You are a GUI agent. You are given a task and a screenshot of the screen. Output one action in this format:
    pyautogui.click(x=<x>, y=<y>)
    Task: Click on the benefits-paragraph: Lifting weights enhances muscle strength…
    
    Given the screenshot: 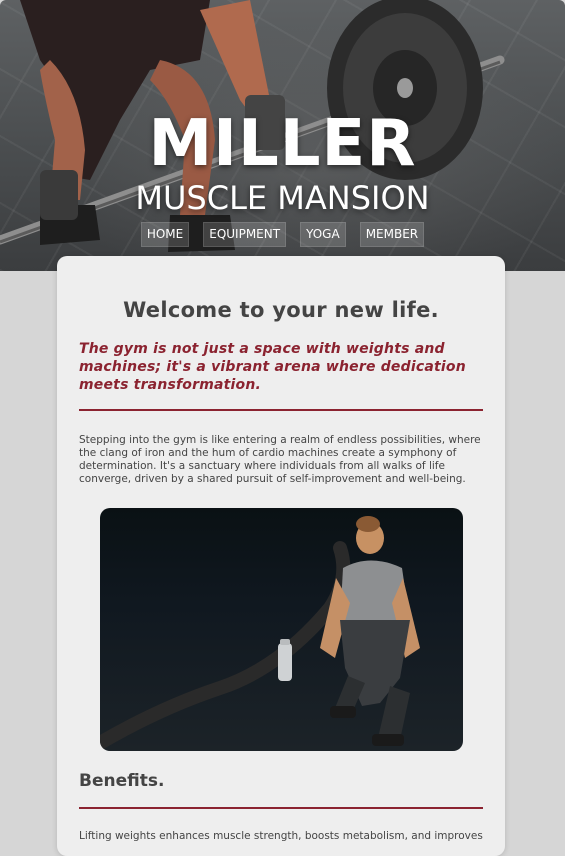 What is the action you would take?
    pyautogui.click(x=281, y=836)
    